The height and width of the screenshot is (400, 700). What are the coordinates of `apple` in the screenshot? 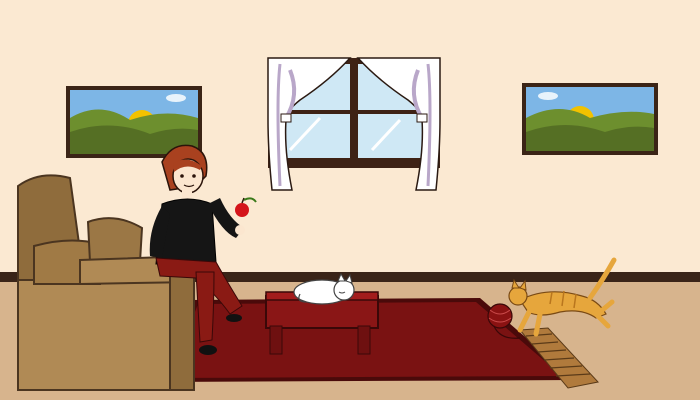 It's located at (242, 210).